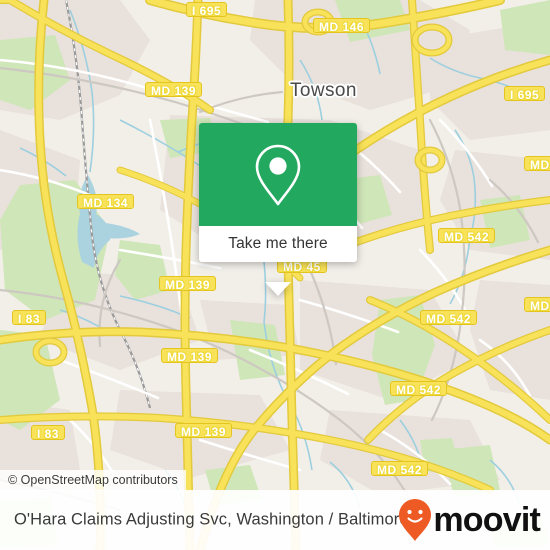  What do you see at coordinates (342, 26) in the screenshot?
I see `road-shield: MD 146` at bounding box center [342, 26].